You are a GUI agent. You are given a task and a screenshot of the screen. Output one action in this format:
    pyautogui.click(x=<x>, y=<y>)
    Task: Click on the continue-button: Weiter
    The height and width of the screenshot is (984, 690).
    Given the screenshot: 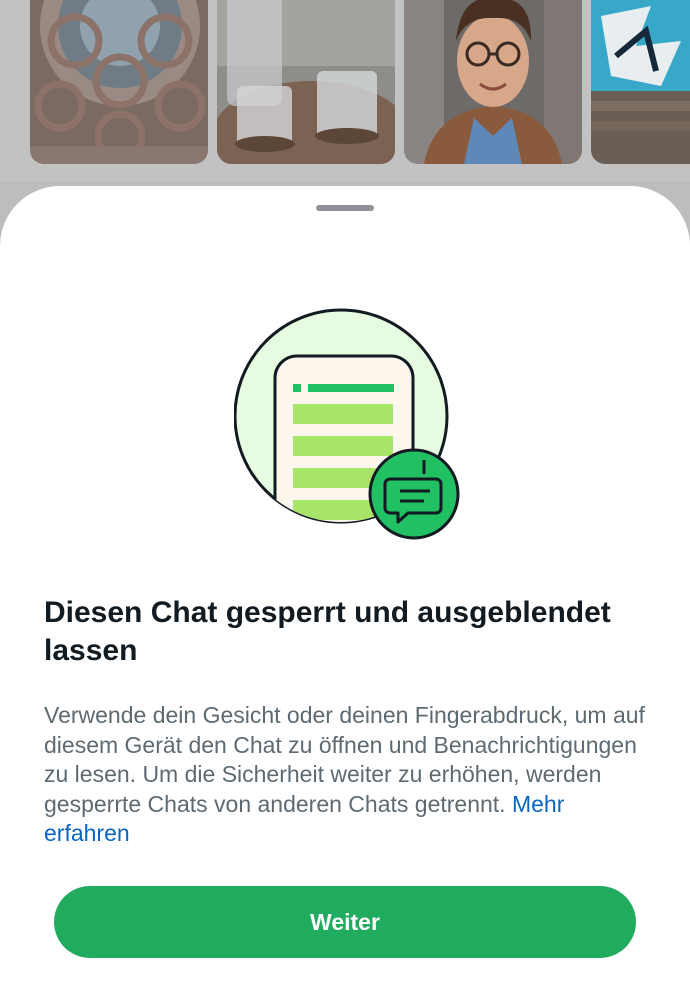 What is the action you would take?
    pyautogui.click(x=345, y=922)
    